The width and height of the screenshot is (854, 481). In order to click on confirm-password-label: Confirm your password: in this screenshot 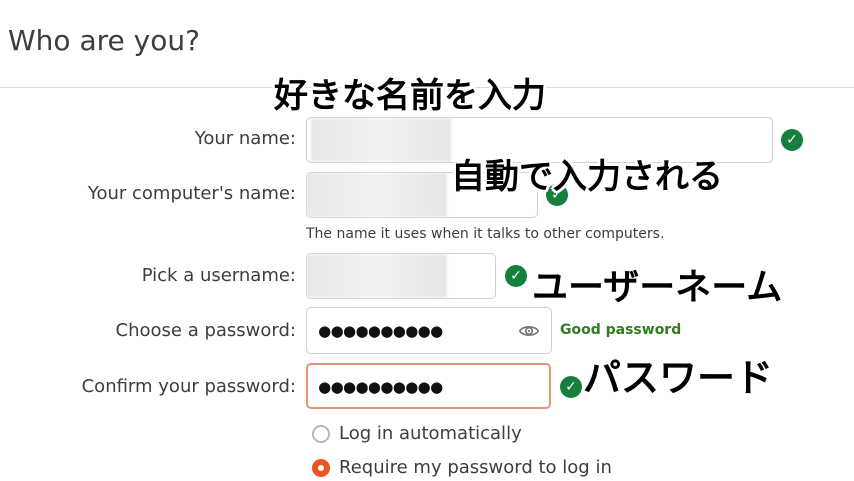, I will do `click(188, 386)`.